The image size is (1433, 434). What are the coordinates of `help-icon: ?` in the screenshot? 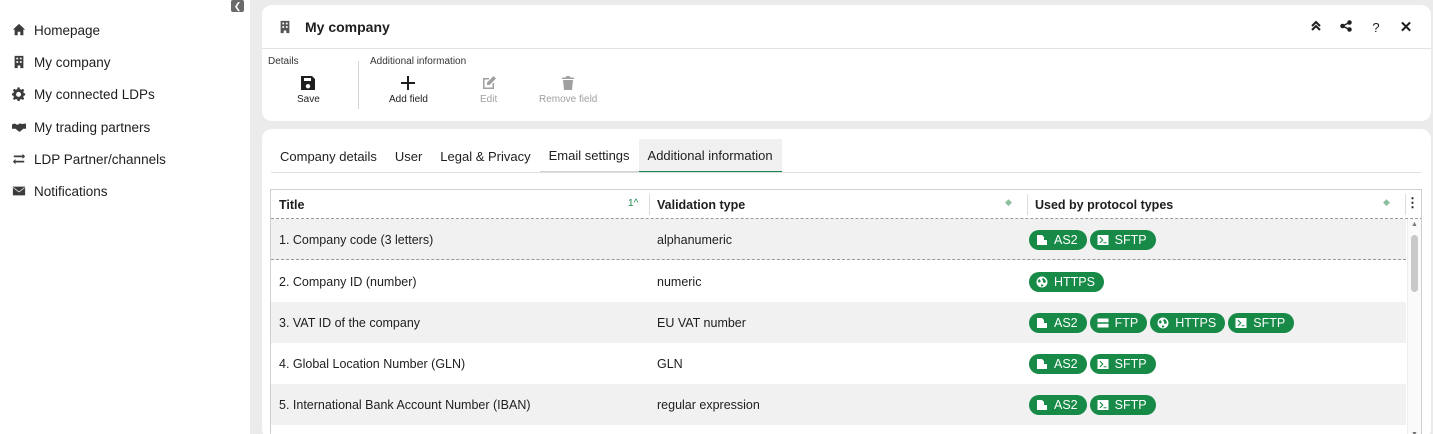 It's located at (1376, 27).